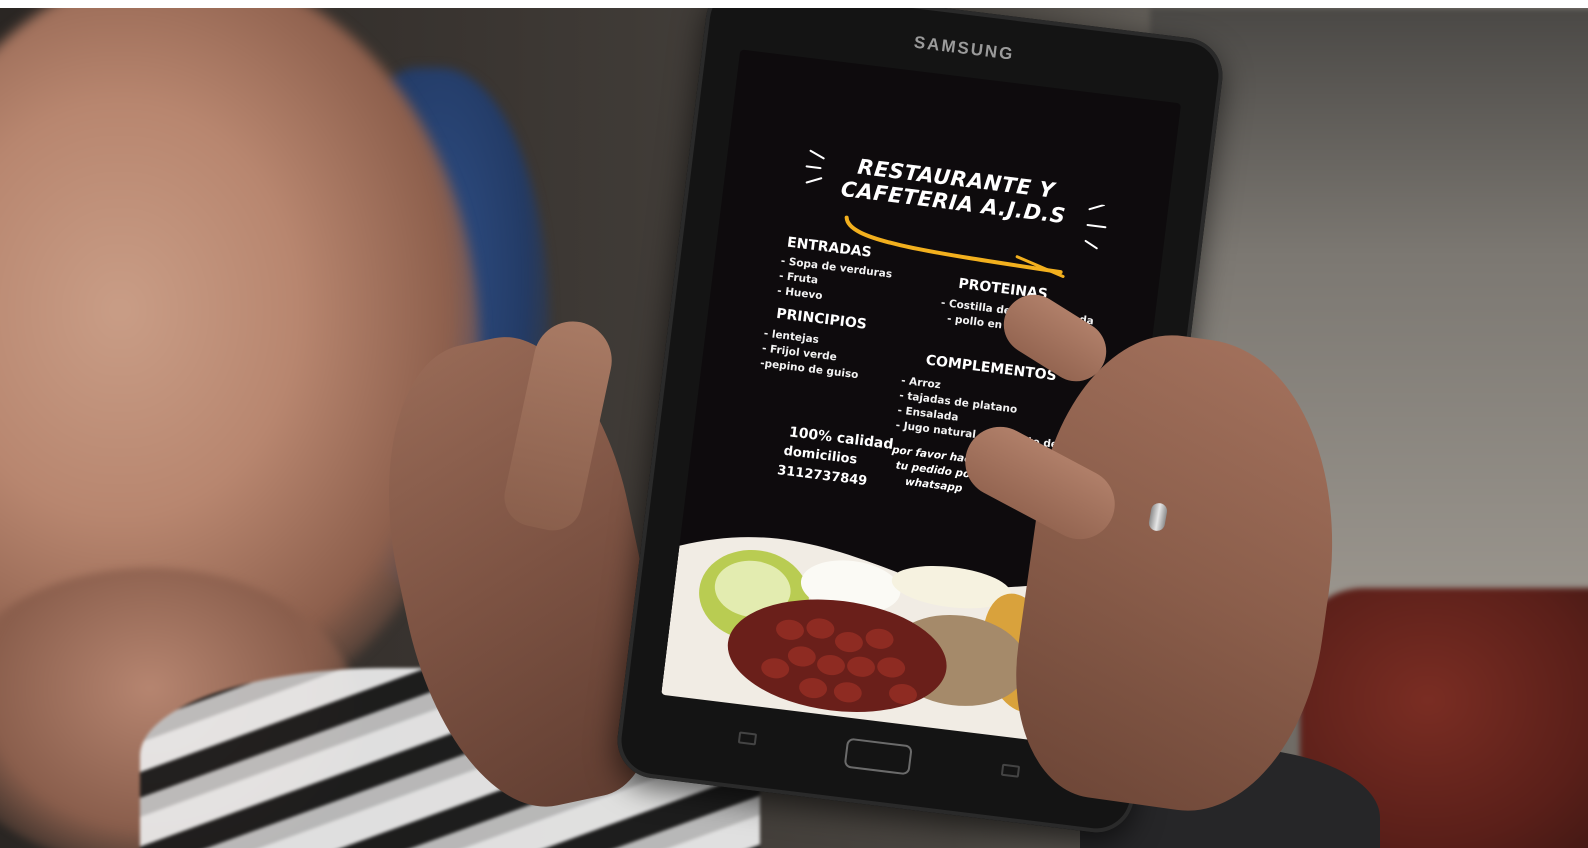 The width and height of the screenshot is (1588, 848). Describe the element at coordinates (878, 756) in the screenshot. I see `home-button` at that location.